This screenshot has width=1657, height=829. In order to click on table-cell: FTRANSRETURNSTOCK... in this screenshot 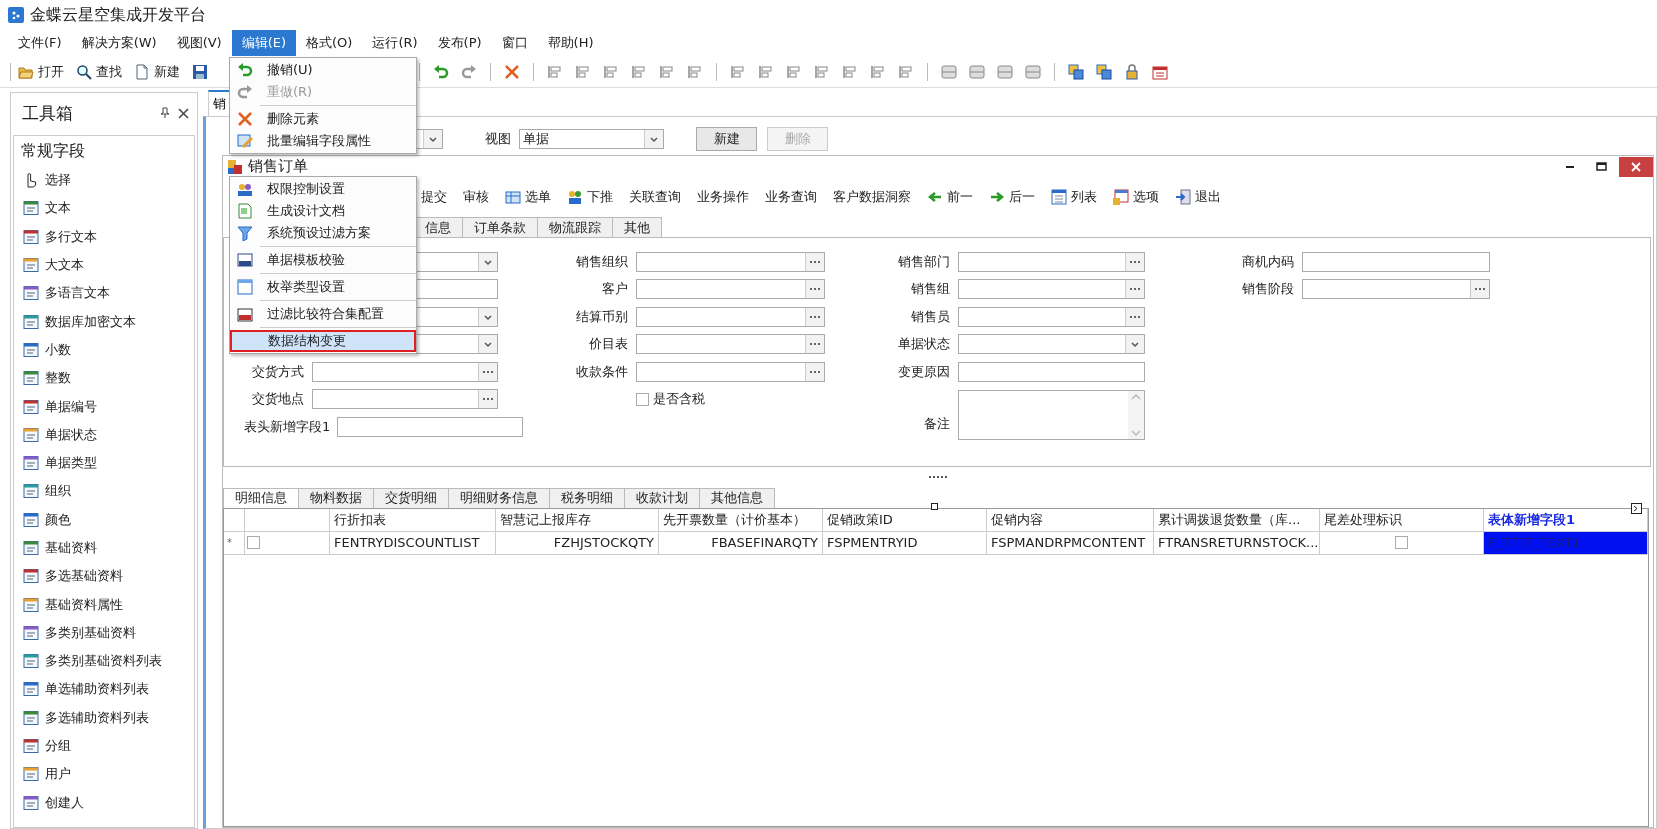, I will do `click(1237, 542)`.